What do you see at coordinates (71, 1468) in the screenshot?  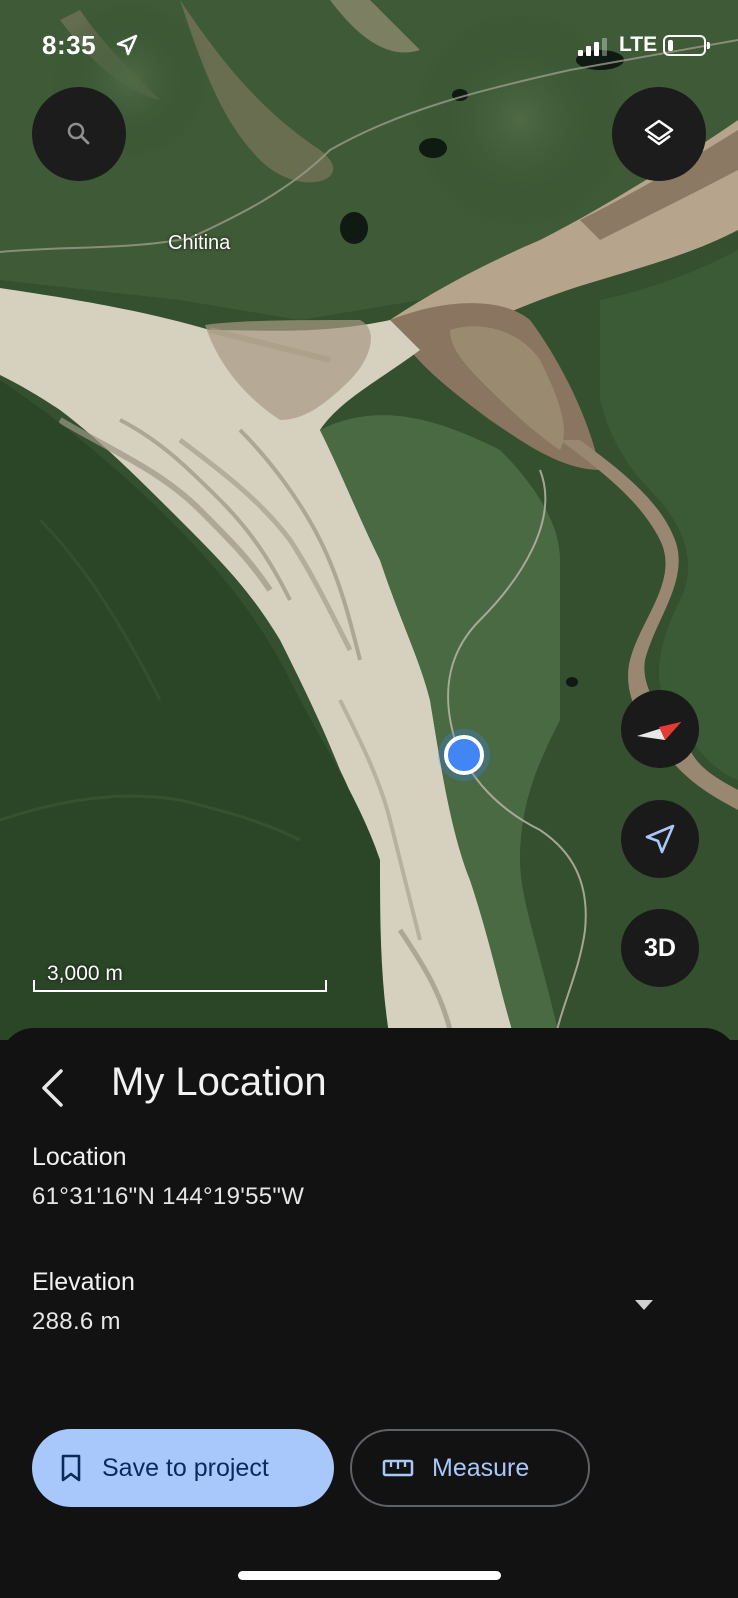 I see `bookmark-icon` at bounding box center [71, 1468].